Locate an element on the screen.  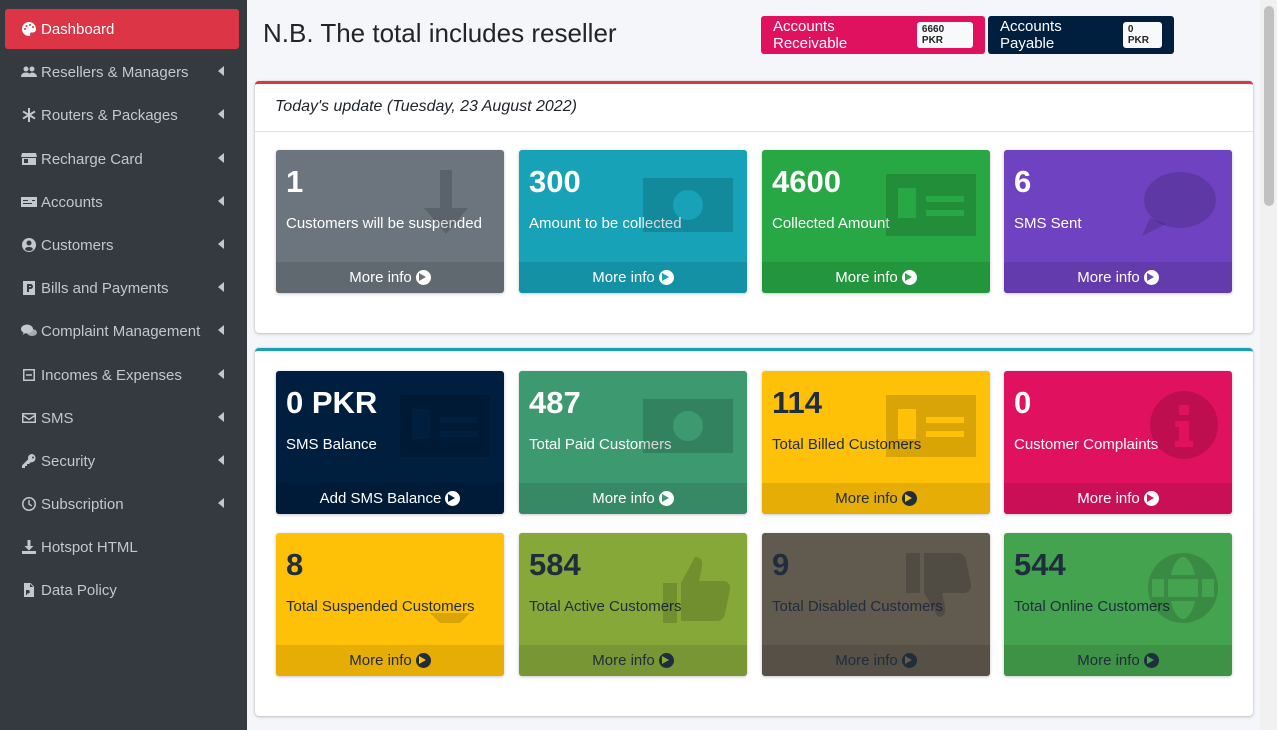
box-value: 584 is located at coordinates (555, 564).